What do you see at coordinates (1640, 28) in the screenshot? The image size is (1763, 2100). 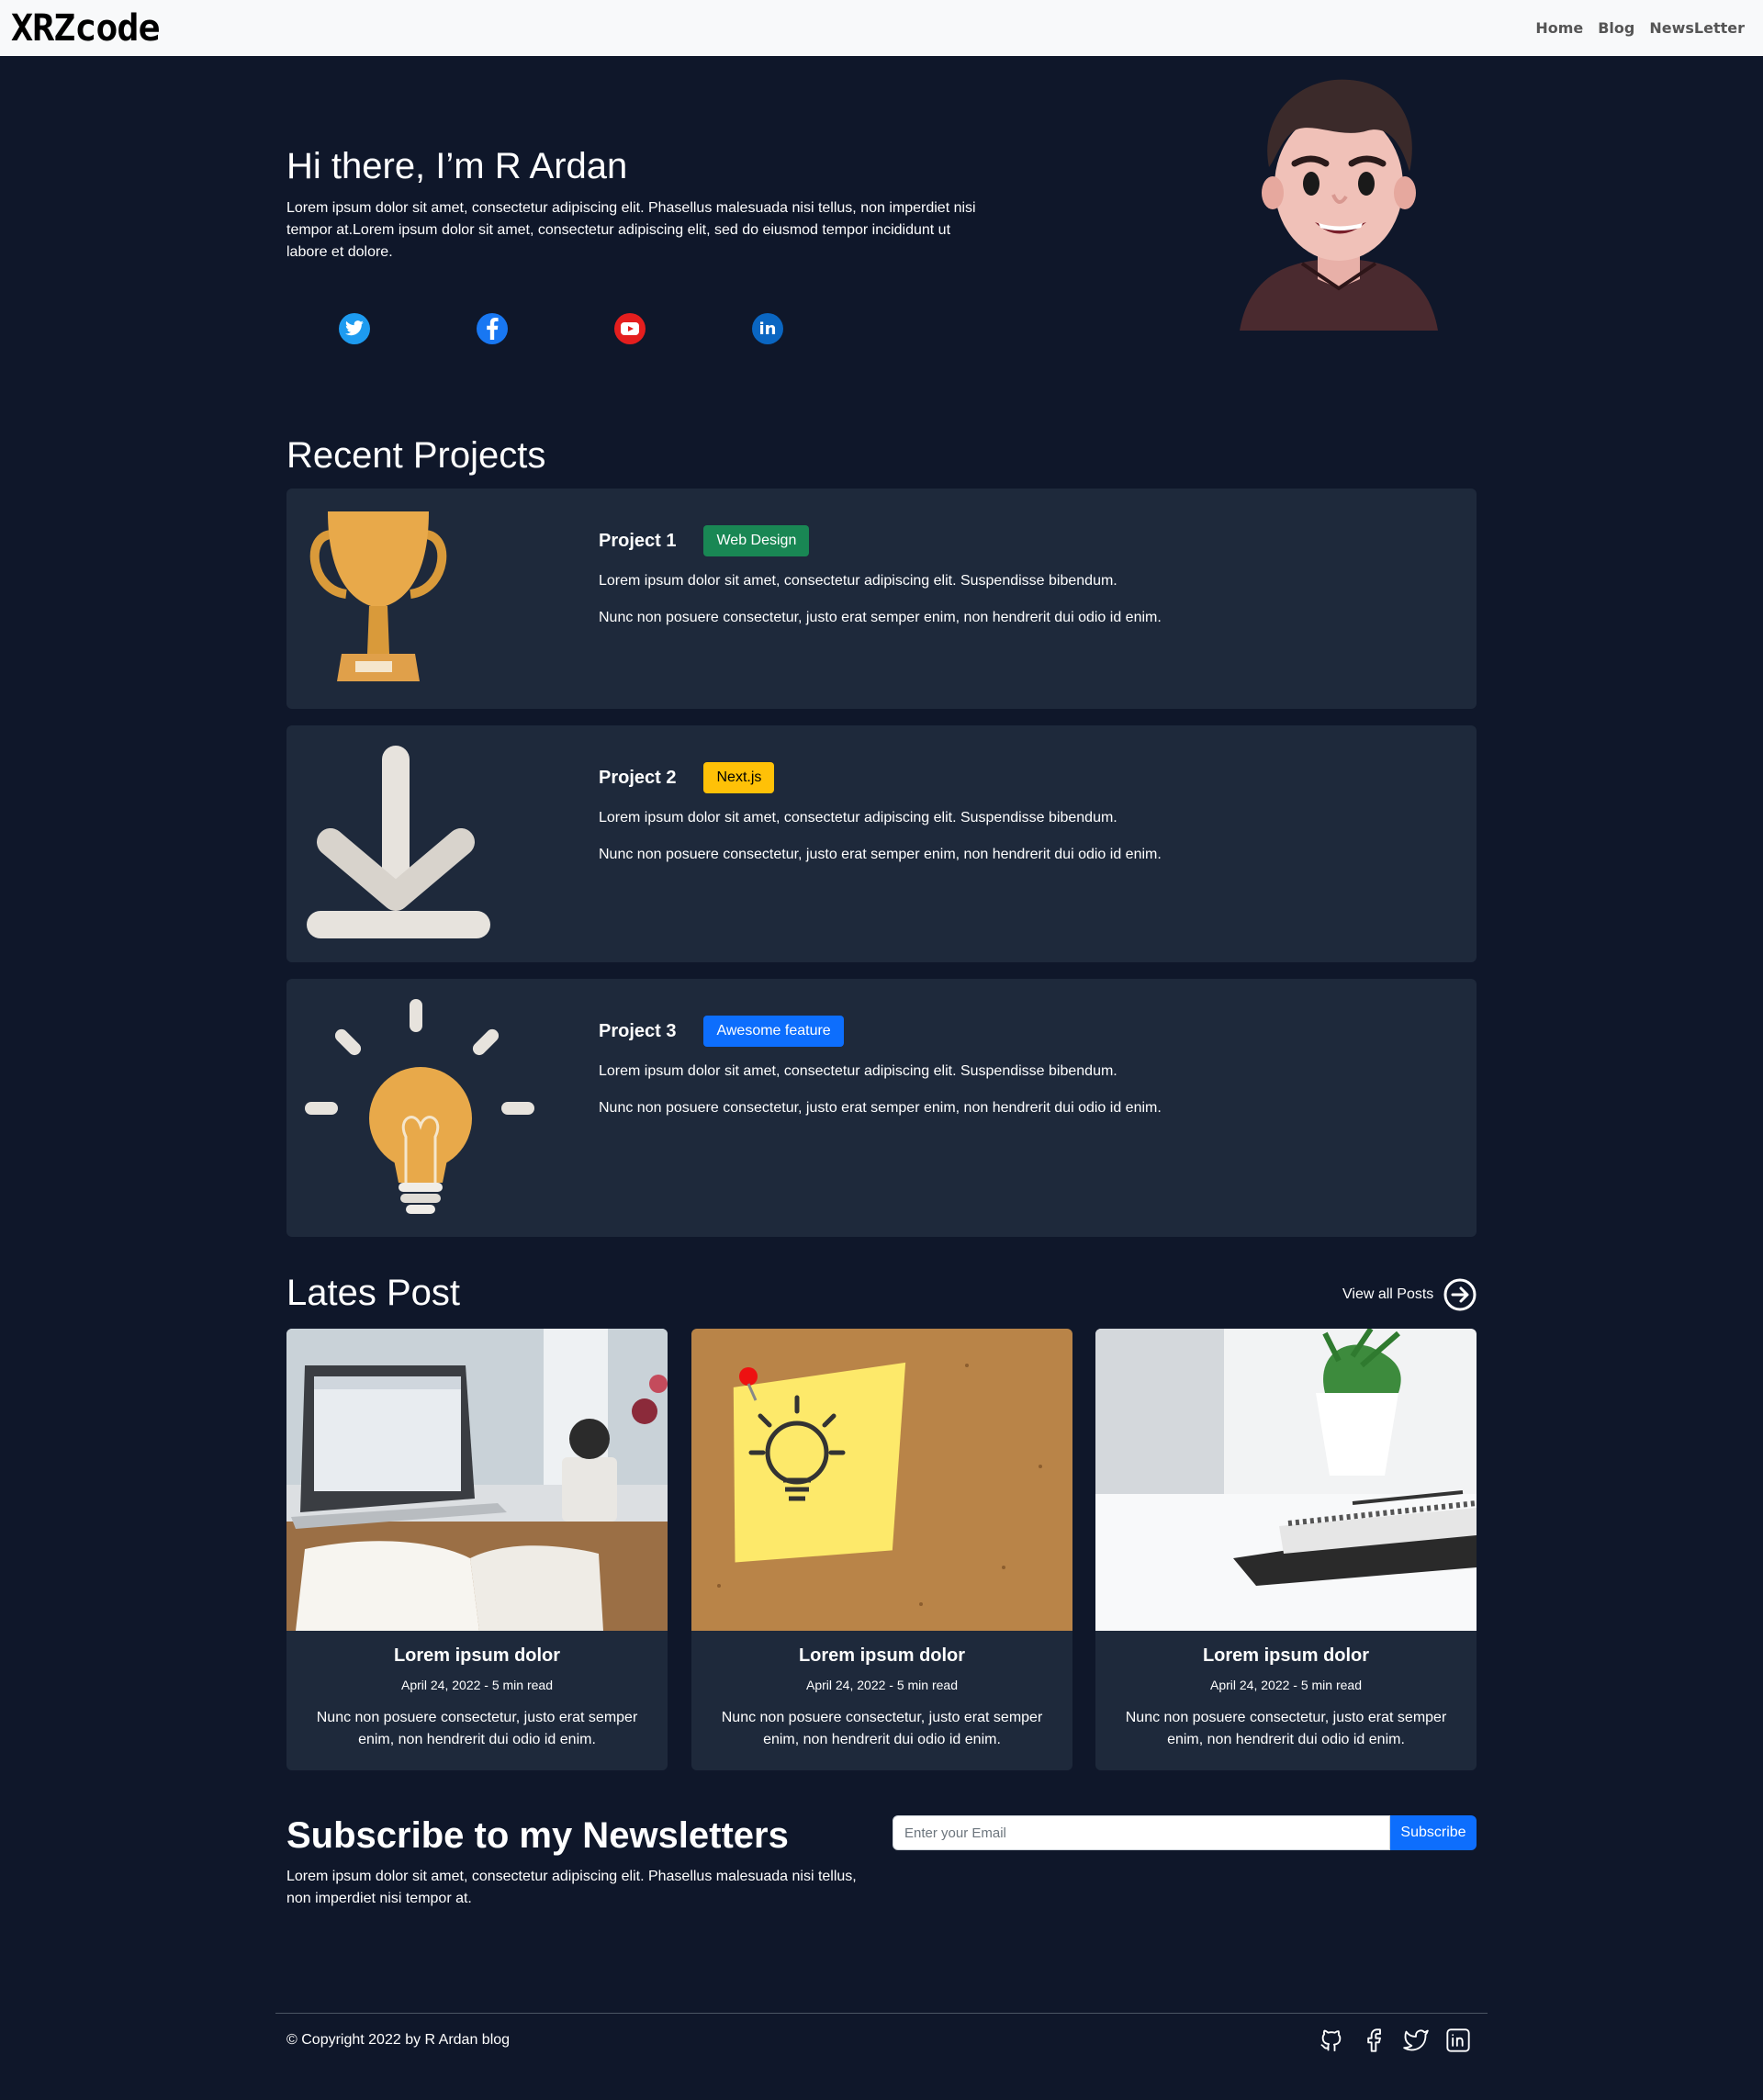 I see `nav-links: Home Blog NewsLetter` at bounding box center [1640, 28].